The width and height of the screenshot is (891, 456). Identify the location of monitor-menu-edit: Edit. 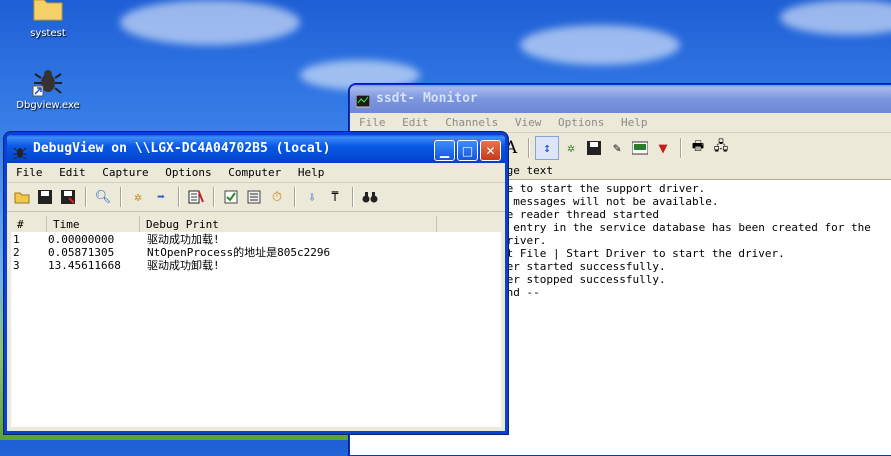
(415, 122).